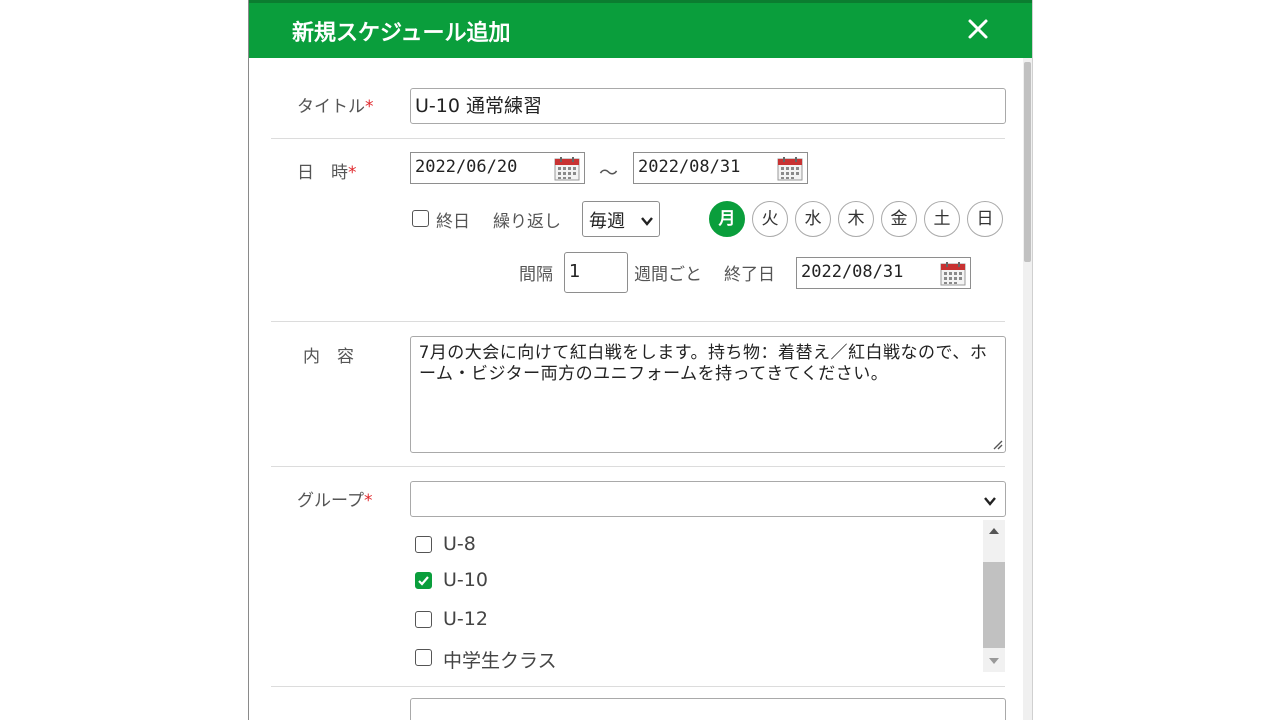 The image size is (1280, 720). Describe the element at coordinates (465, 619) in the screenshot. I see `group-item-label: U-12` at that location.